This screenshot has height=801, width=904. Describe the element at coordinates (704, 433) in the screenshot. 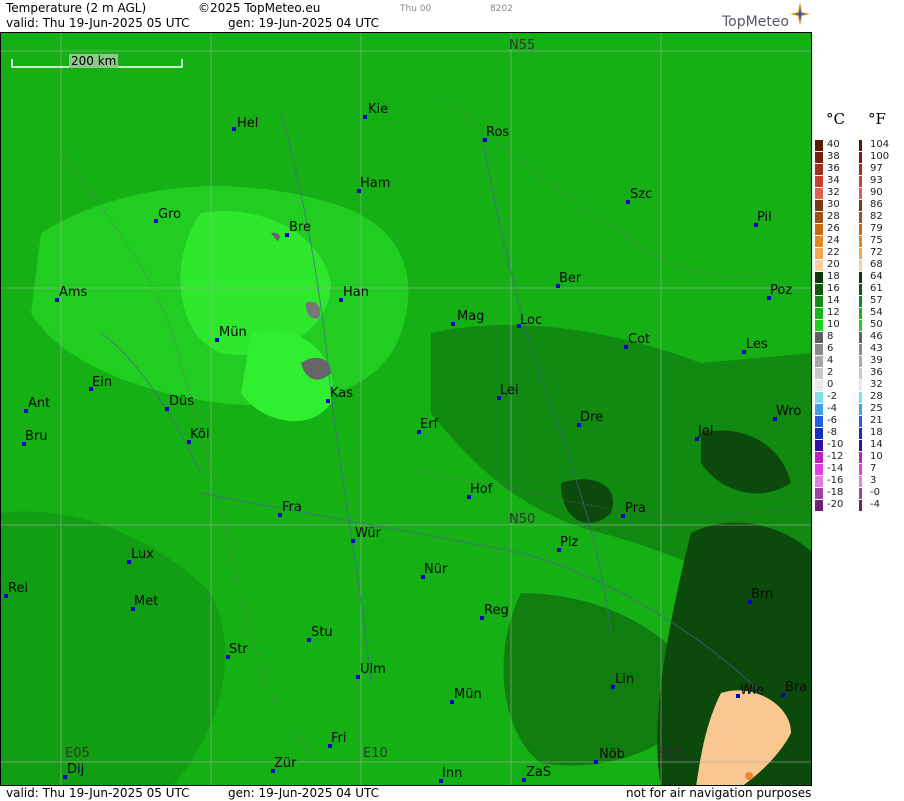

I see `city-marker: Jel` at that location.